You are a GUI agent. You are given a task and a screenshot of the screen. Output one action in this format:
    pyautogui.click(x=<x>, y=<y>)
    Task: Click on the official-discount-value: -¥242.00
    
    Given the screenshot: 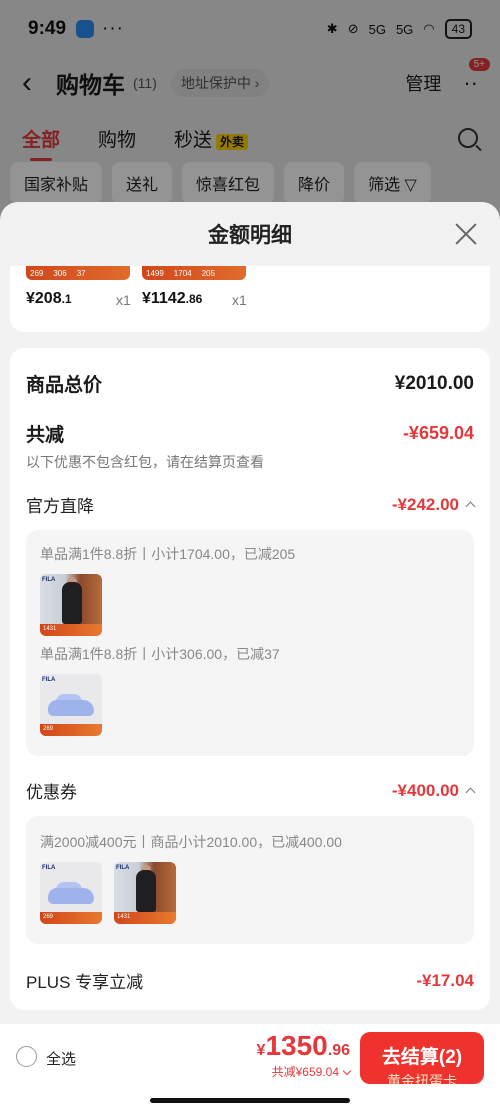 What is the action you would take?
    pyautogui.click(x=425, y=504)
    